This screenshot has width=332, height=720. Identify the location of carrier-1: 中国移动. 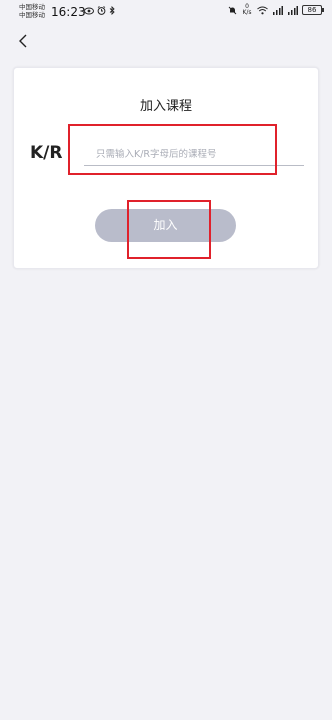
(32, 7).